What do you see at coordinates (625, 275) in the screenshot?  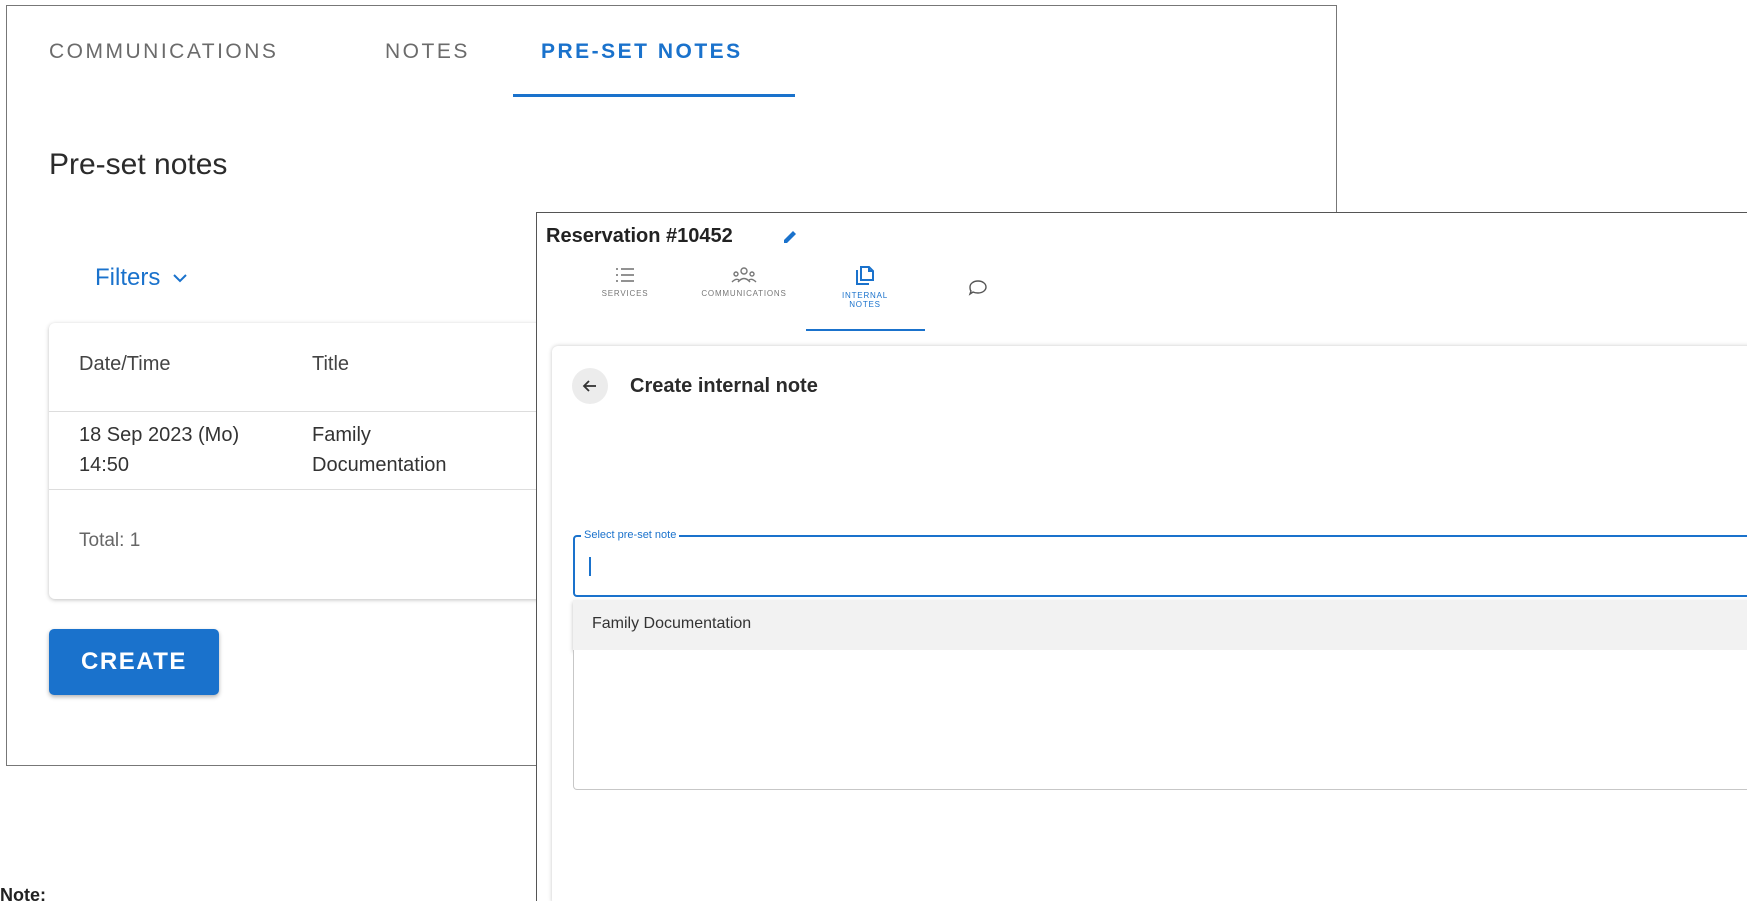 I see `list-icon` at bounding box center [625, 275].